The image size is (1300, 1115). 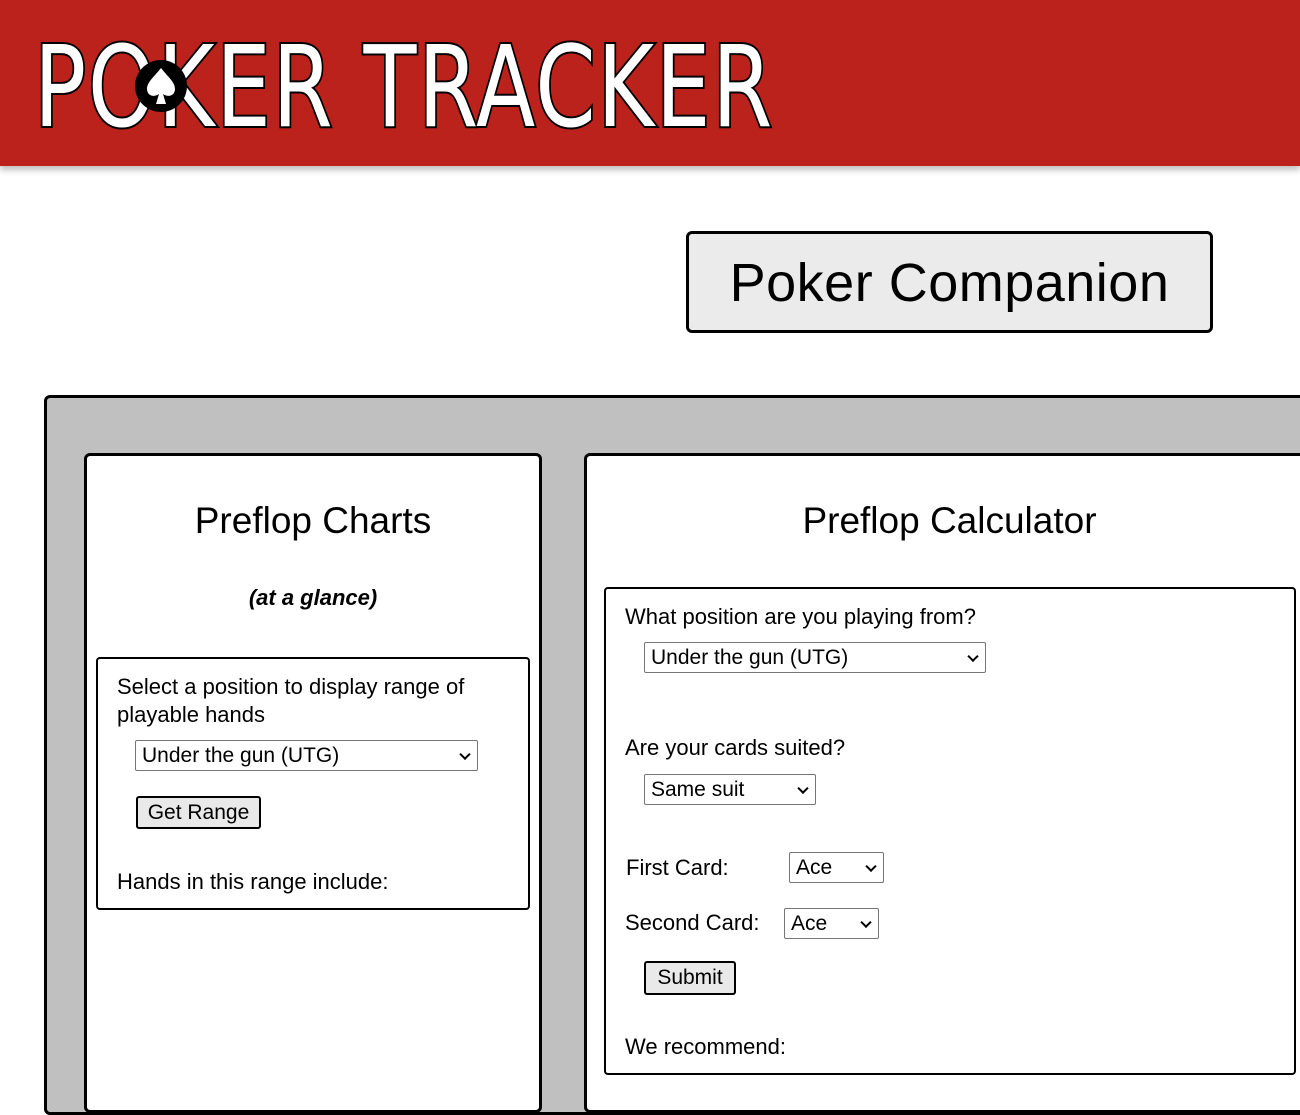 I want to click on site-header: POKER TRACKER, so click(x=650, y=83).